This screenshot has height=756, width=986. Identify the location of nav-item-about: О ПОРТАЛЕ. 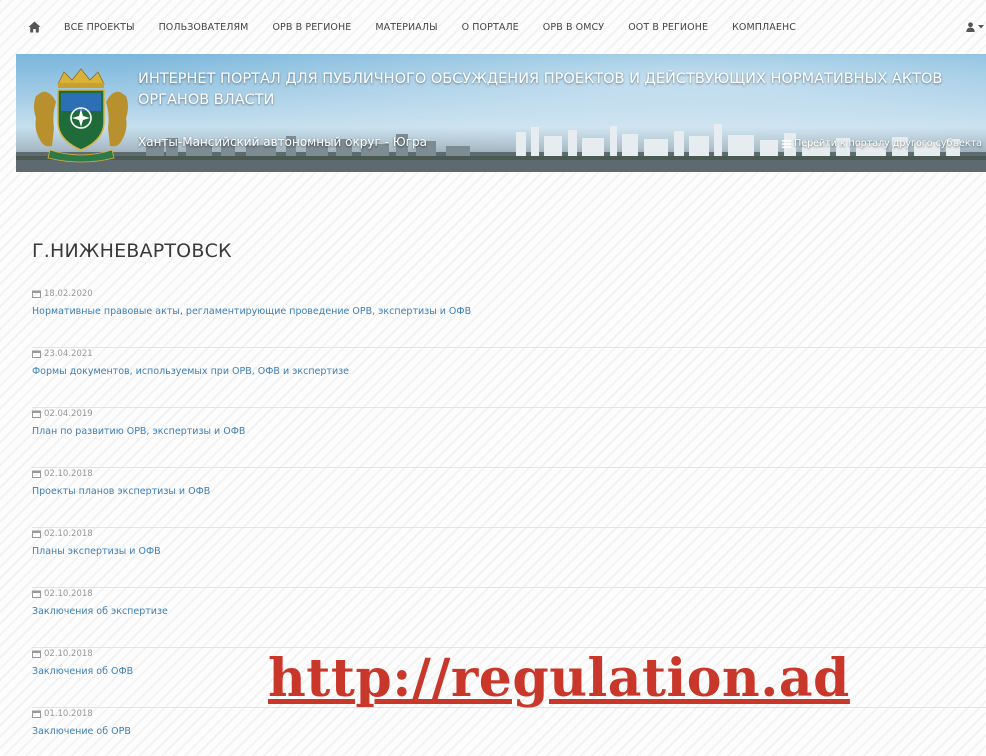
(490, 27).